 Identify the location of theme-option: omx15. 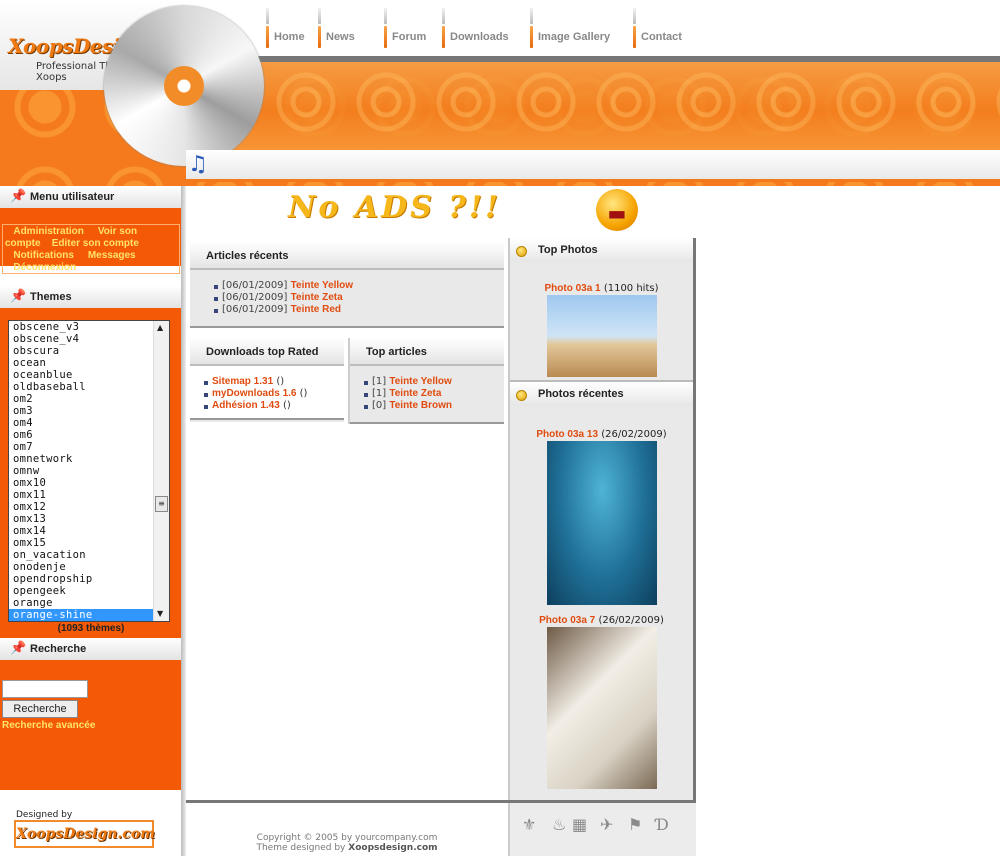
(89, 543).